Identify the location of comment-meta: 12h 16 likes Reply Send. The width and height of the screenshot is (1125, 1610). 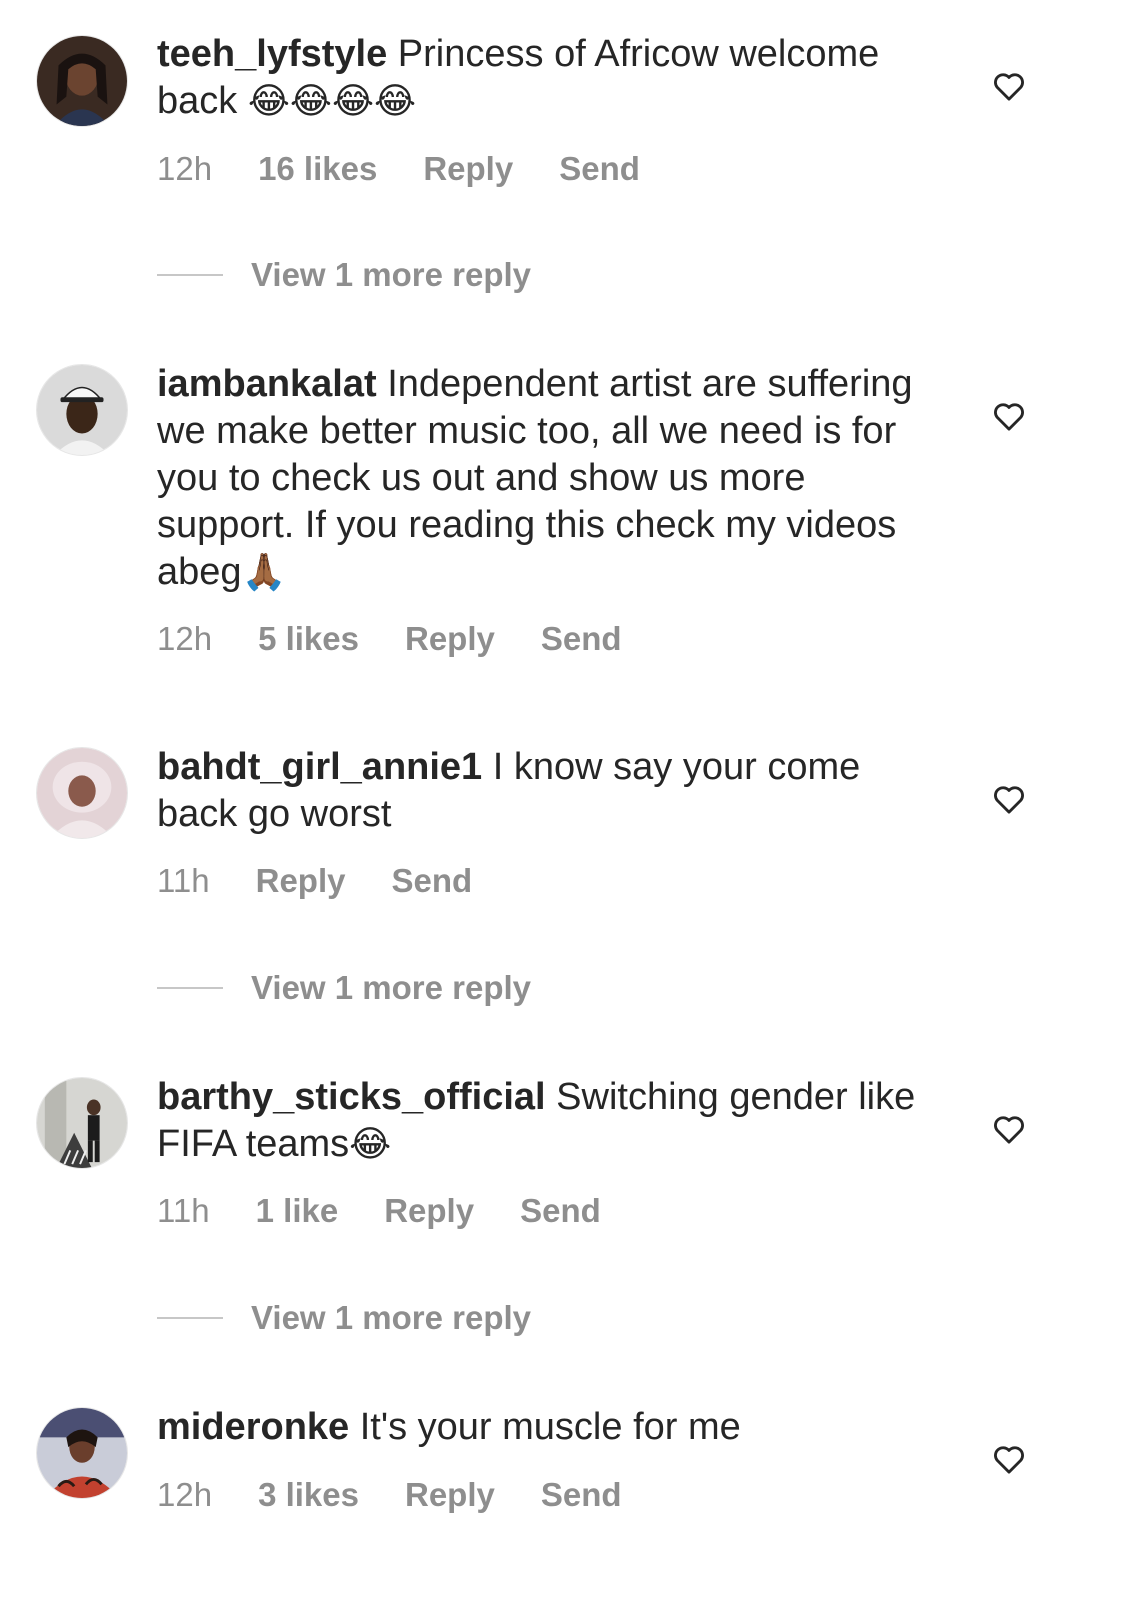
(421, 169).